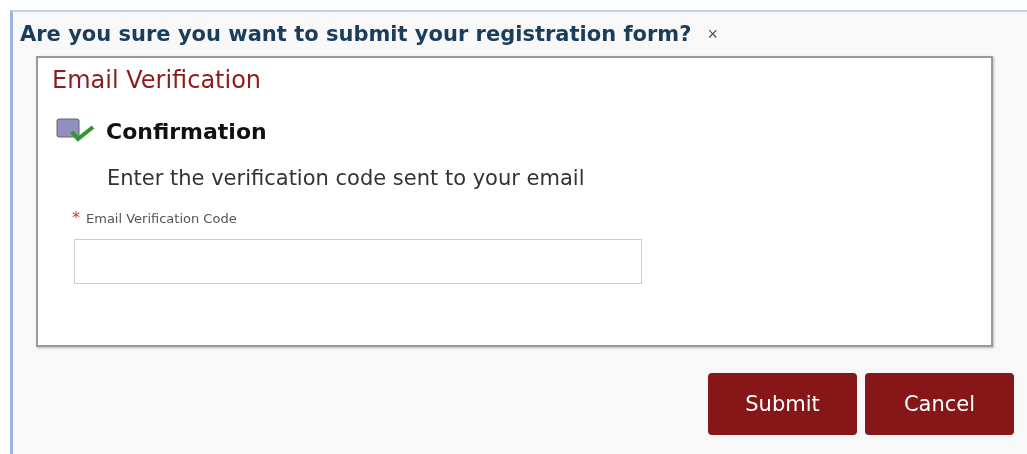 The width and height of the screenshot is (1027, 454). What do you see at coordinates (161, 218) in the screenshot?
I see `field-label: Email Verification Code` at bounding box center [161, 218].